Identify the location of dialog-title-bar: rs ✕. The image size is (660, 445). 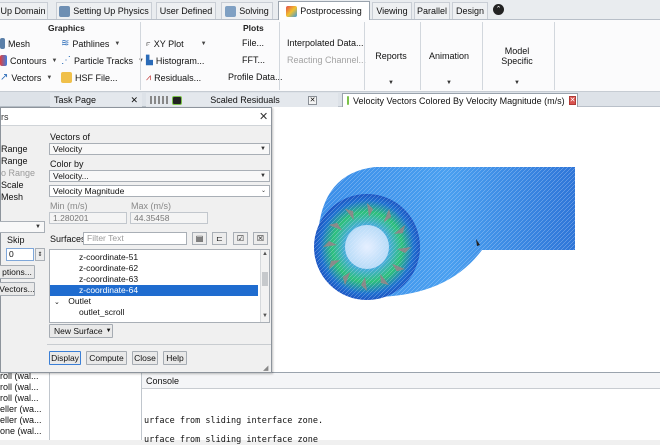
(136, 117).